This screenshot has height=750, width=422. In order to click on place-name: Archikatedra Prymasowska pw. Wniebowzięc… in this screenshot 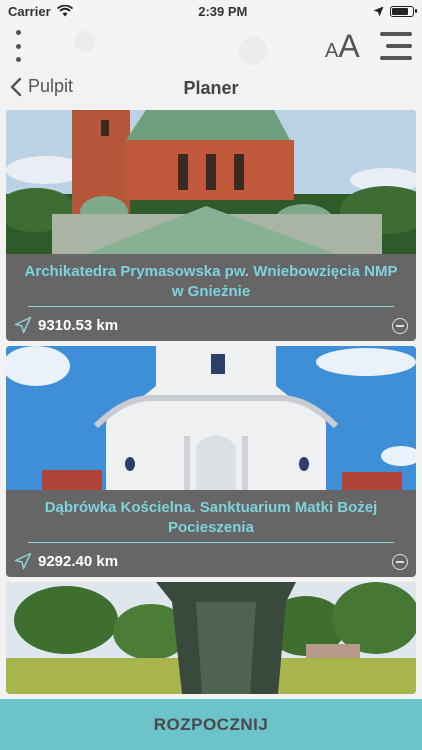, I will do `click(211, 281)`.